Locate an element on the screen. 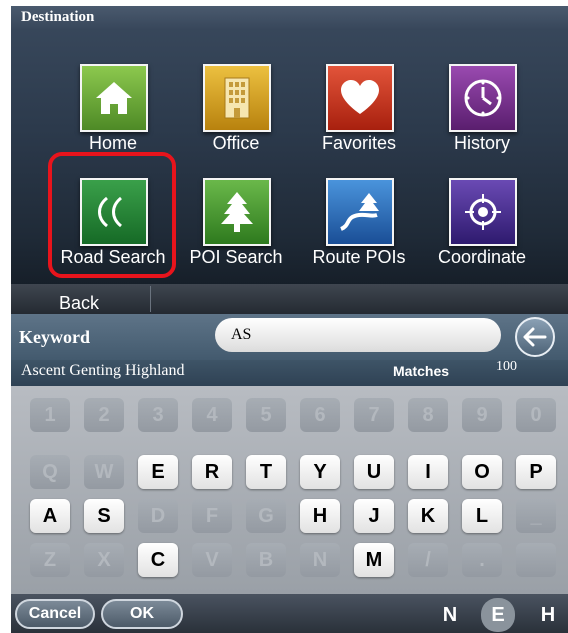  page-title: Destination is located at coordinates (58, 17).